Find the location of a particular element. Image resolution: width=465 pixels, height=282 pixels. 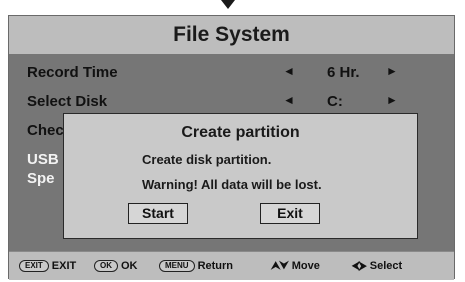

exit-key-icon: EXIT is located at coordinates (34, 266).